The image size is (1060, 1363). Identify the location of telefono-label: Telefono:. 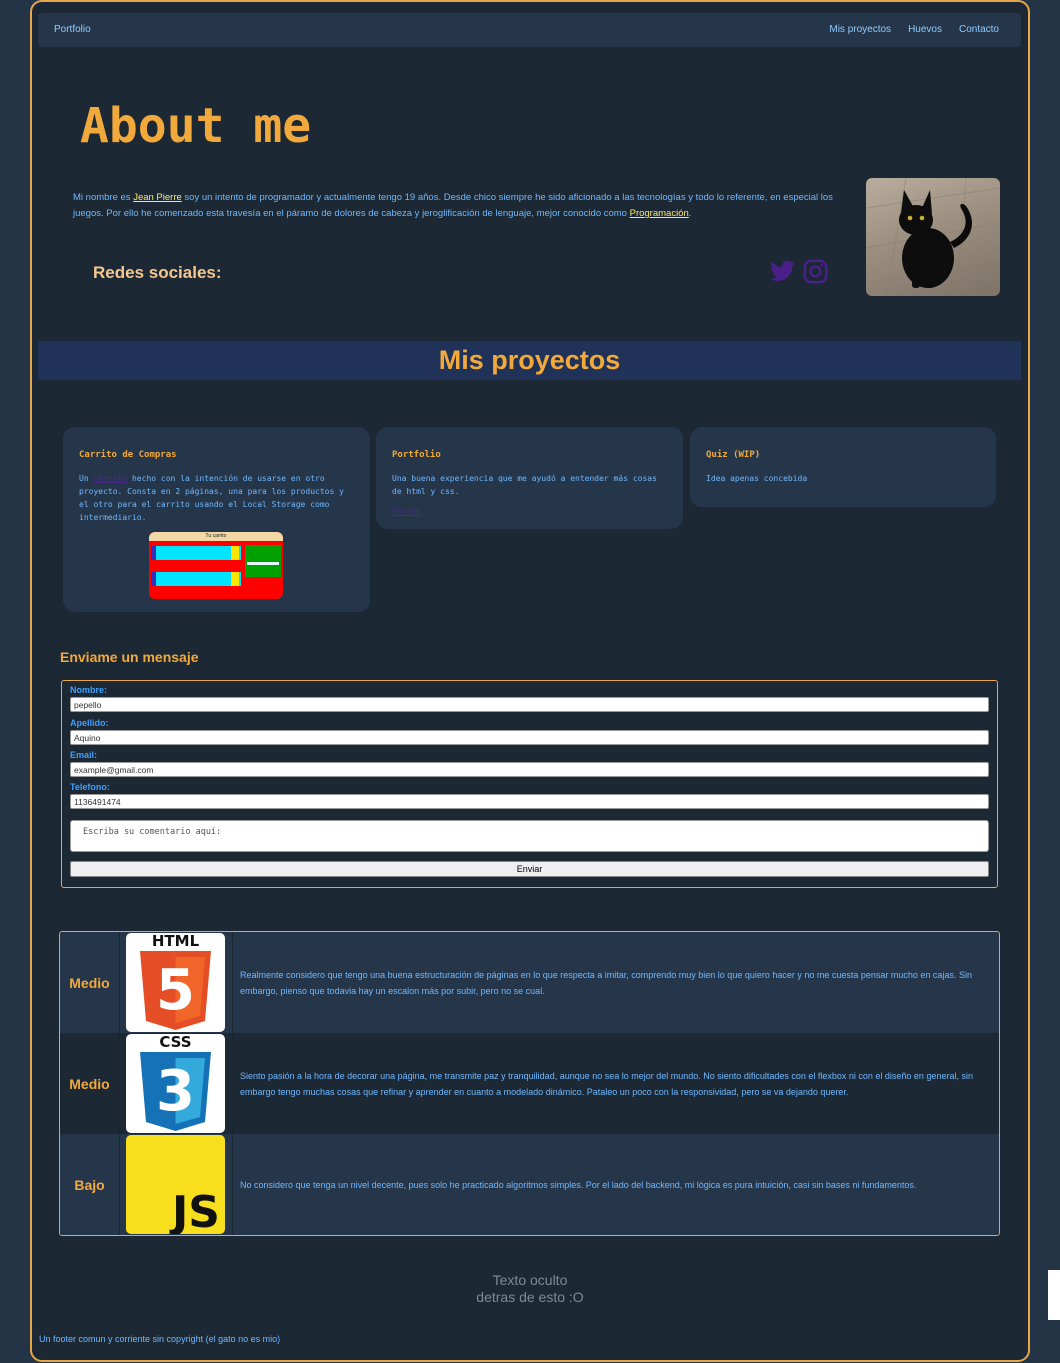
(90, 787).